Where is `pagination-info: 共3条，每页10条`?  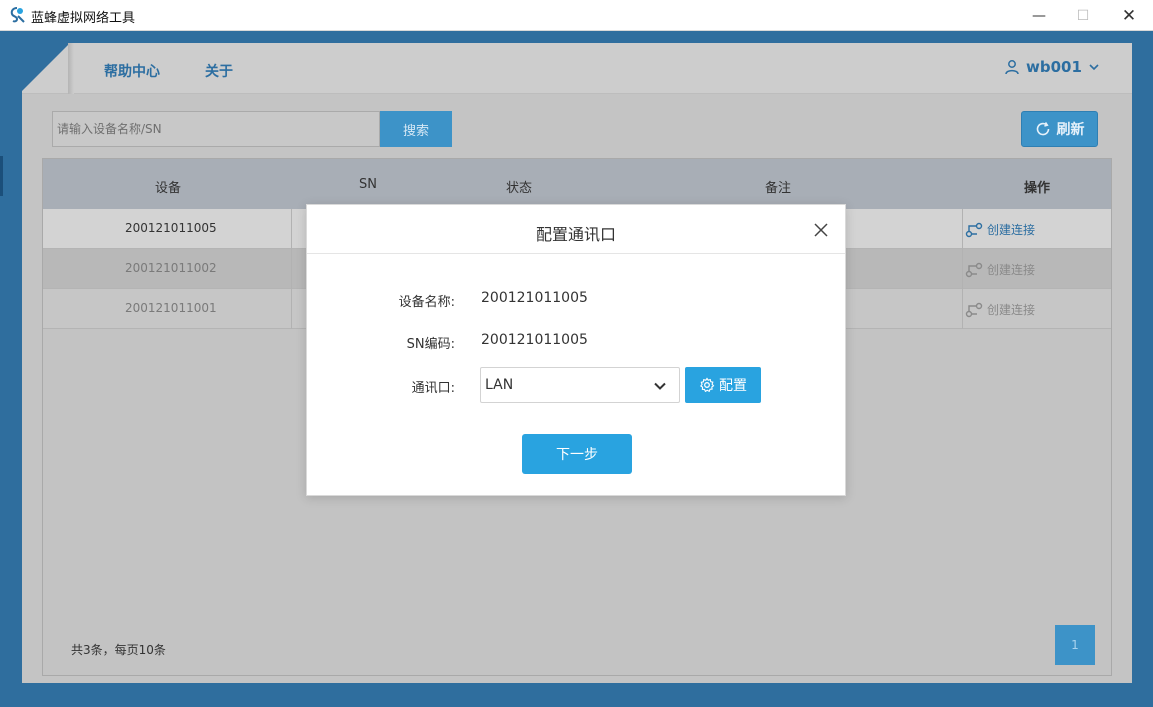 pagination-info: 共3条，每页10条 is located at coordinates (118, 650).